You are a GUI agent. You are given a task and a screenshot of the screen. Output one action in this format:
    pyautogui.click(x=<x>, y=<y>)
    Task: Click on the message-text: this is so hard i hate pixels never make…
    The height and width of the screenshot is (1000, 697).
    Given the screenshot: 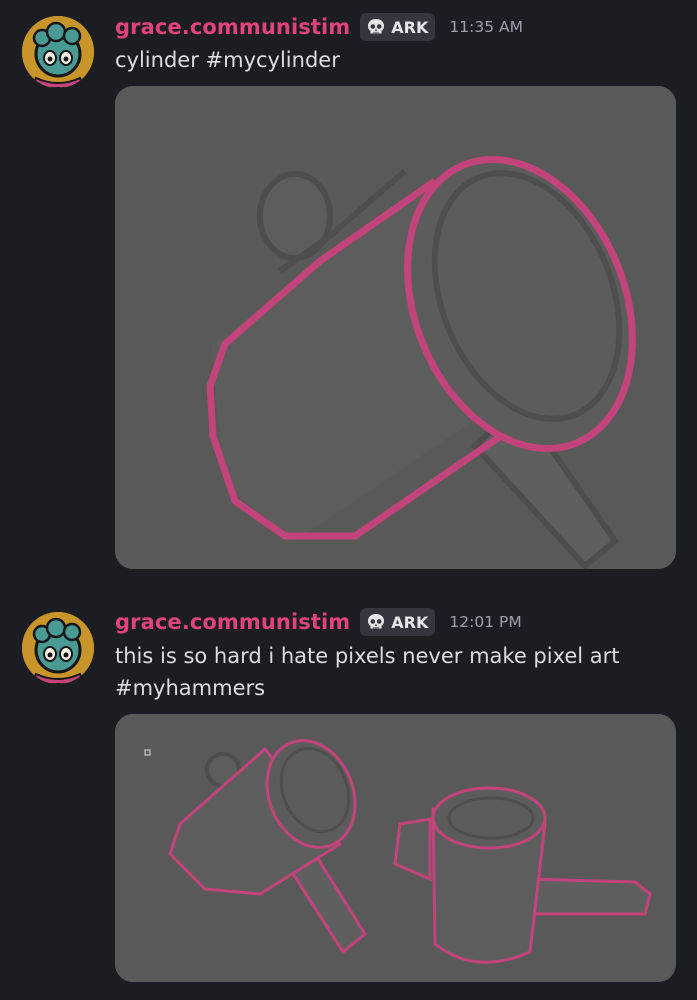 What is the action you would take?
    pyautogui.click(x=367, y=672)
    